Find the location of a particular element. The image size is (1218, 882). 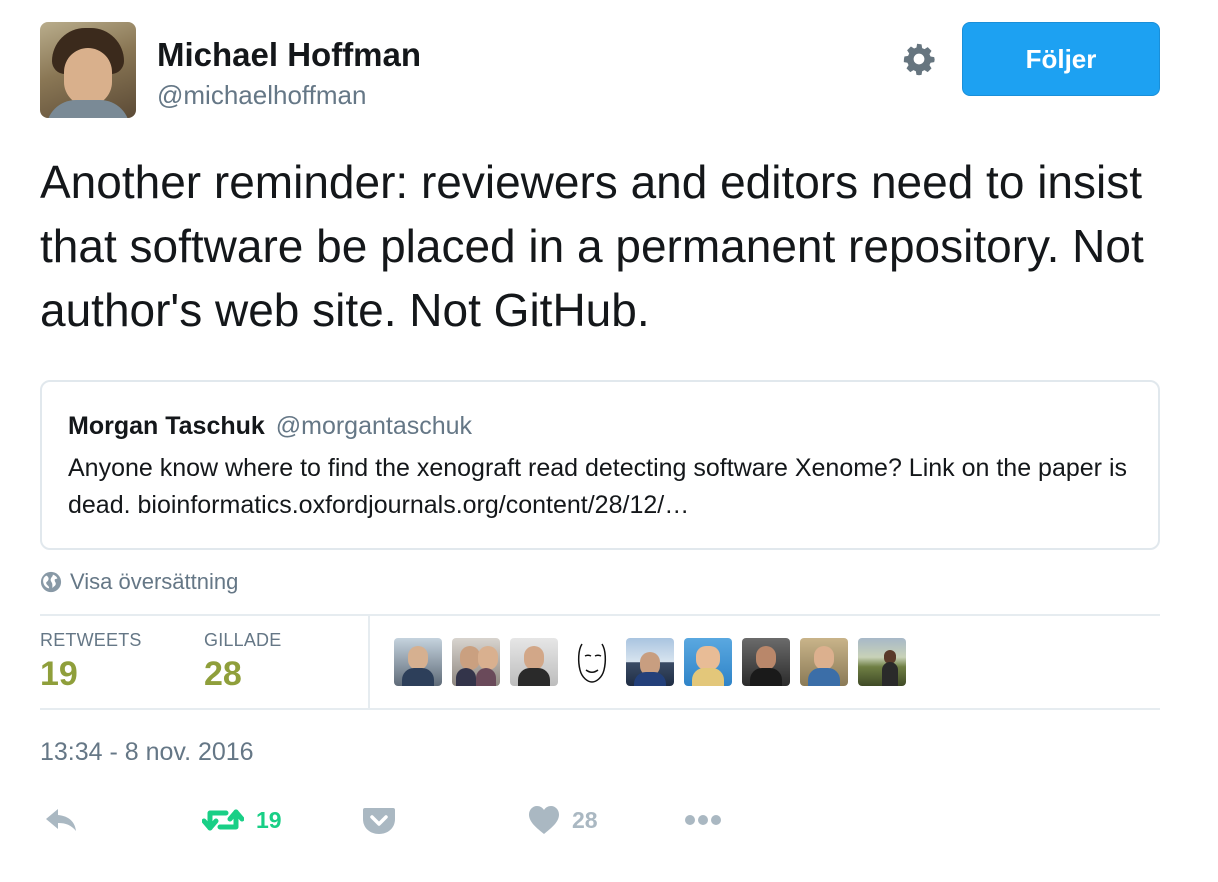

reply-button is located at coordinates (61, 820).